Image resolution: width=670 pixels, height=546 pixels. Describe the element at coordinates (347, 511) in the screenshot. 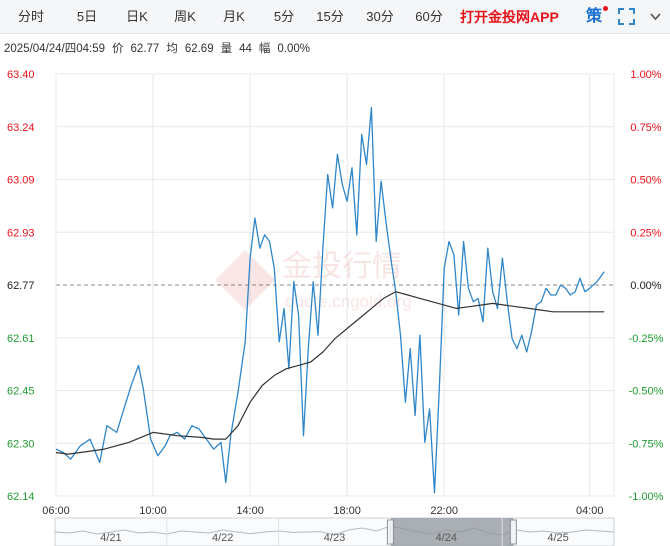

I see `x-tick-label: 18:00` at that location.